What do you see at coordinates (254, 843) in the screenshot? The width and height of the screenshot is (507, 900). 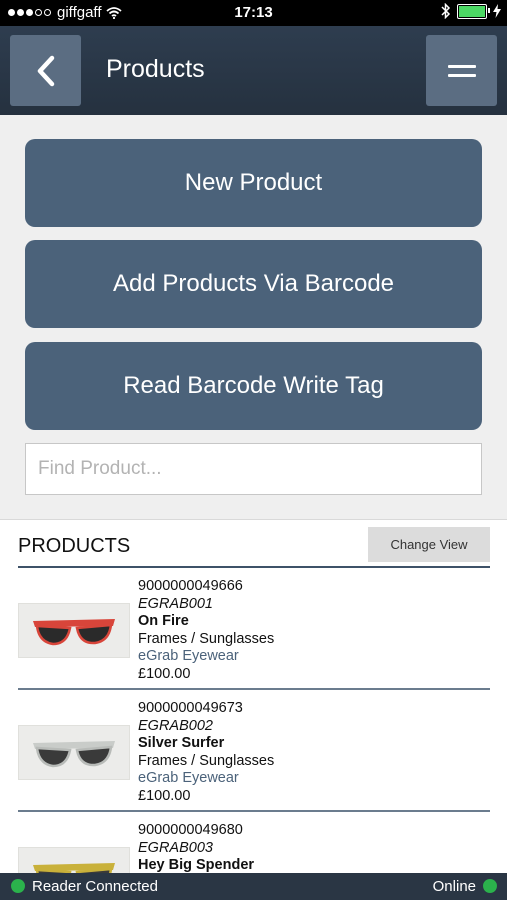 I see `product-row: 9000000049680 EGRAB003 Hey Big Spender` at bounding box center [254, 843].